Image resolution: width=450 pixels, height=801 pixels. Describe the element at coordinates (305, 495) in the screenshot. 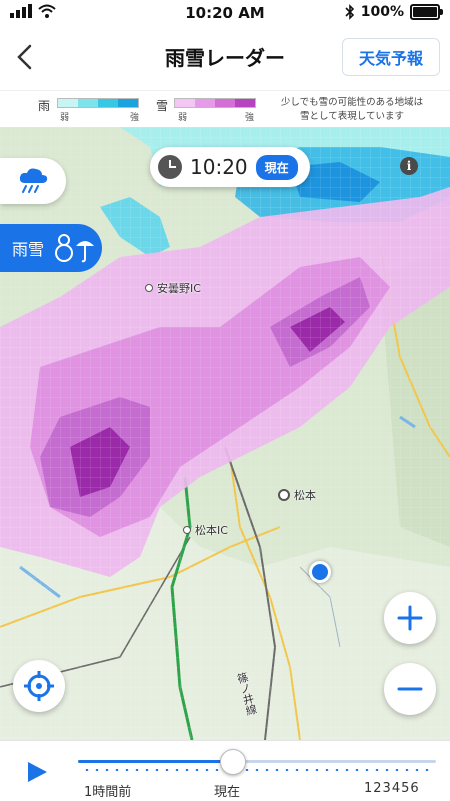

I see `map-label-text: 松本` at that location.